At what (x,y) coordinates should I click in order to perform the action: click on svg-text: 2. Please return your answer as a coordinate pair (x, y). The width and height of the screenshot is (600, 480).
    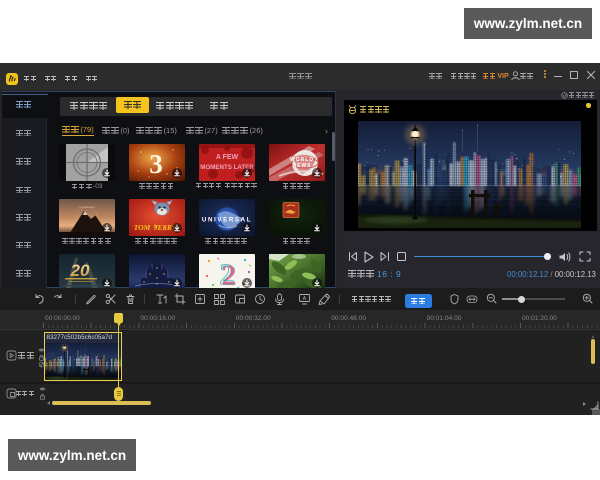
    Looking at the image, I should click on (227, 274).